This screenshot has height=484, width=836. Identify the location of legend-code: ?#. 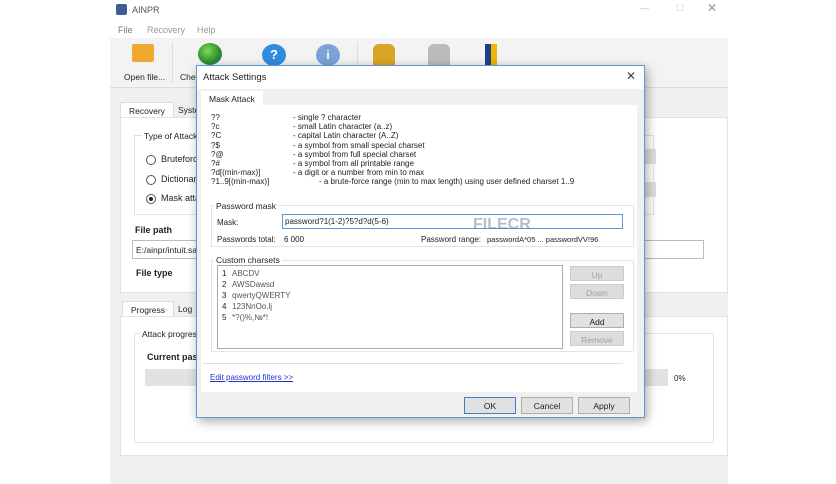
(215, 163).